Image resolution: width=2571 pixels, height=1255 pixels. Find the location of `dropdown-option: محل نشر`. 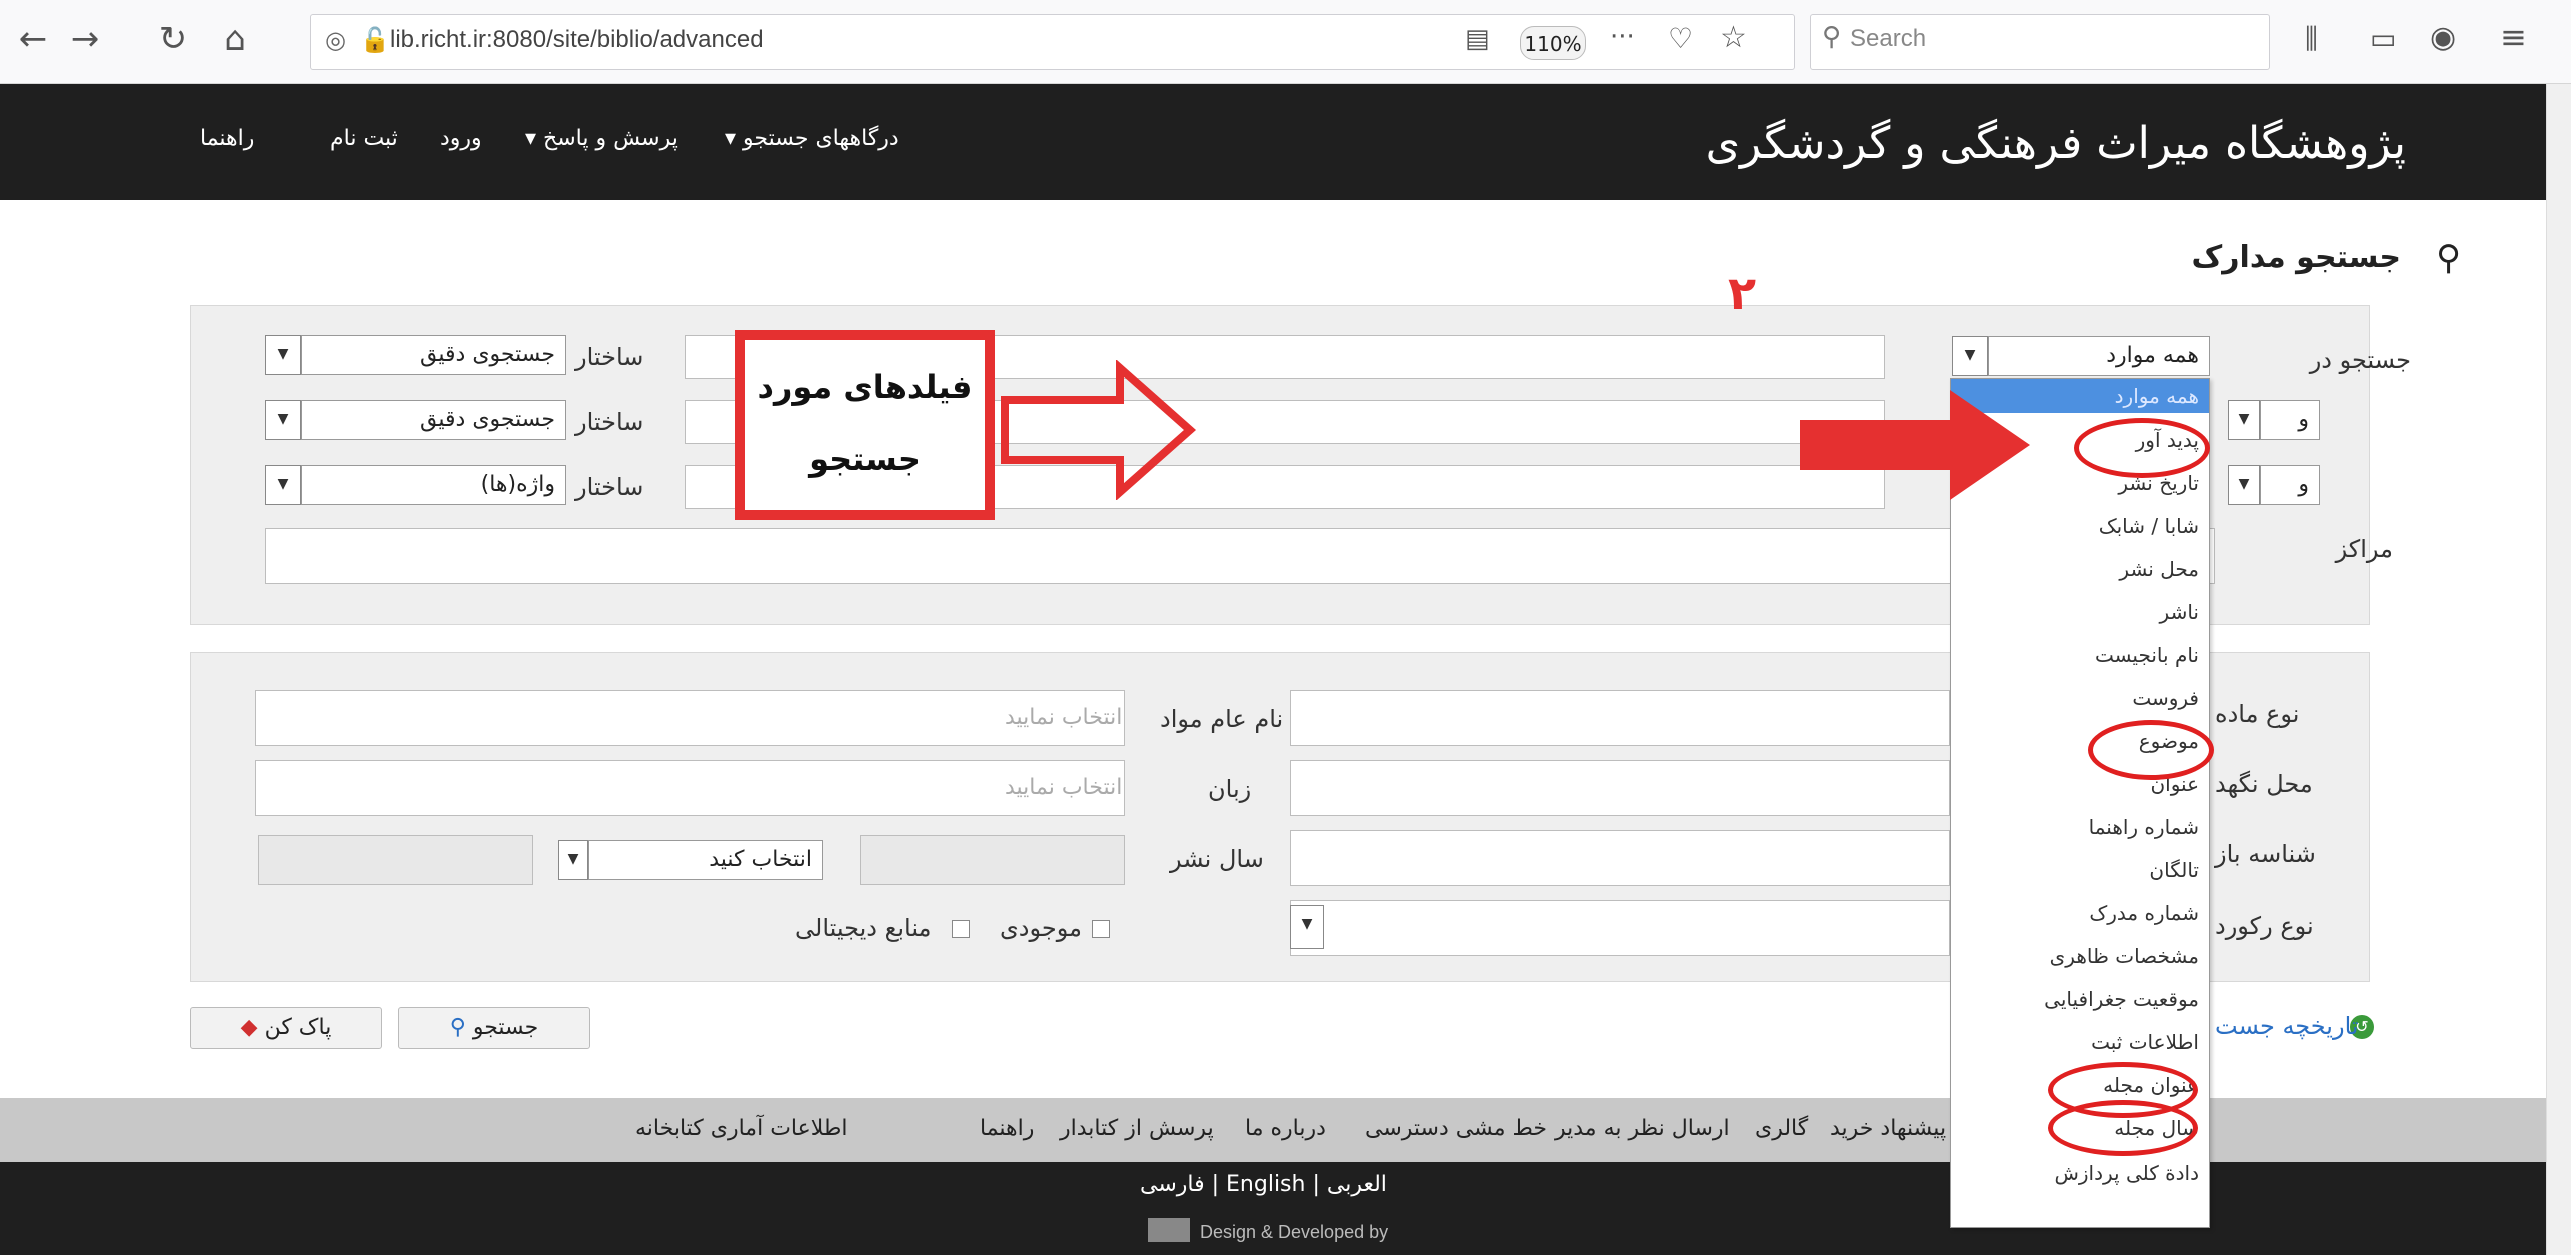

dropdown-option: محل نشر is located at coordinates (2159, 569).